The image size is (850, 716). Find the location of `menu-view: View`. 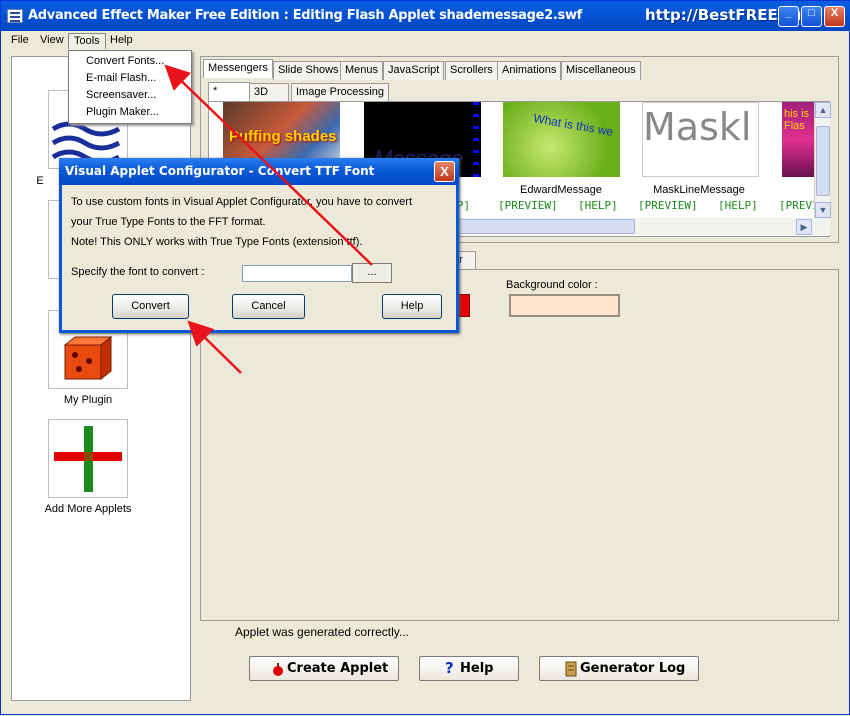

menu-view: View is located at coordinates (52, 41).